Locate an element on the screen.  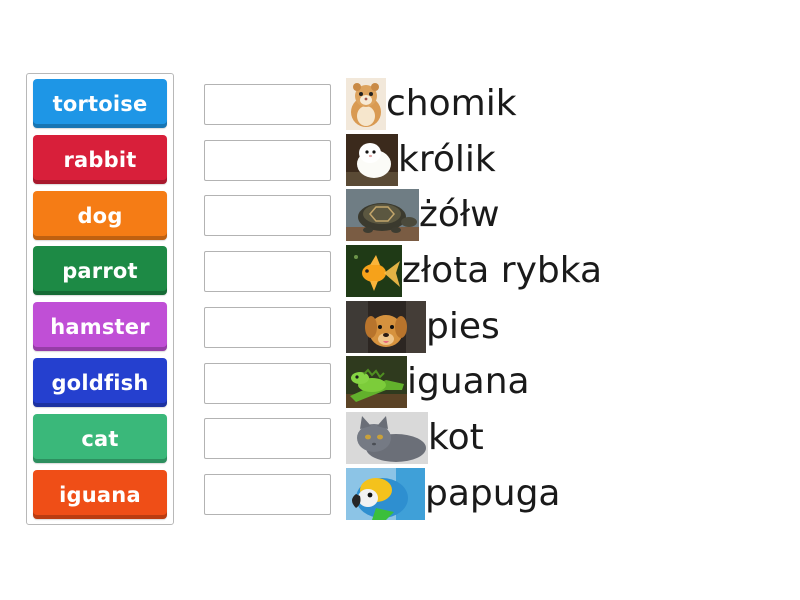
tile-rabbit: rabbit is located at coordinates (100, 159).